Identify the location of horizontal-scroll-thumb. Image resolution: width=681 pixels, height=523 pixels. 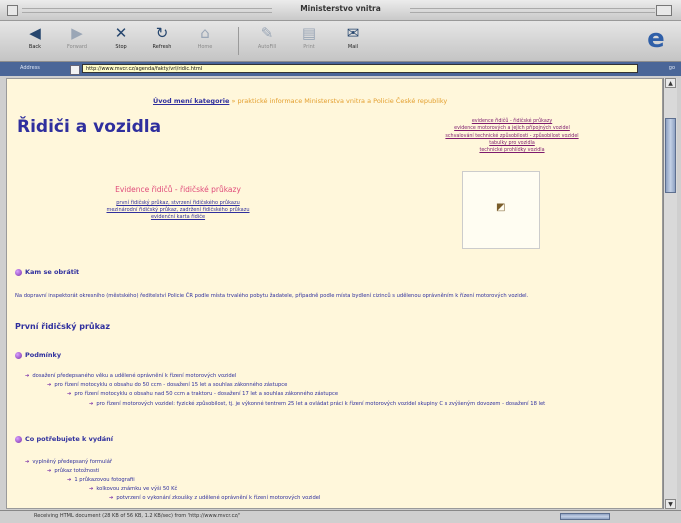
(585, 516).